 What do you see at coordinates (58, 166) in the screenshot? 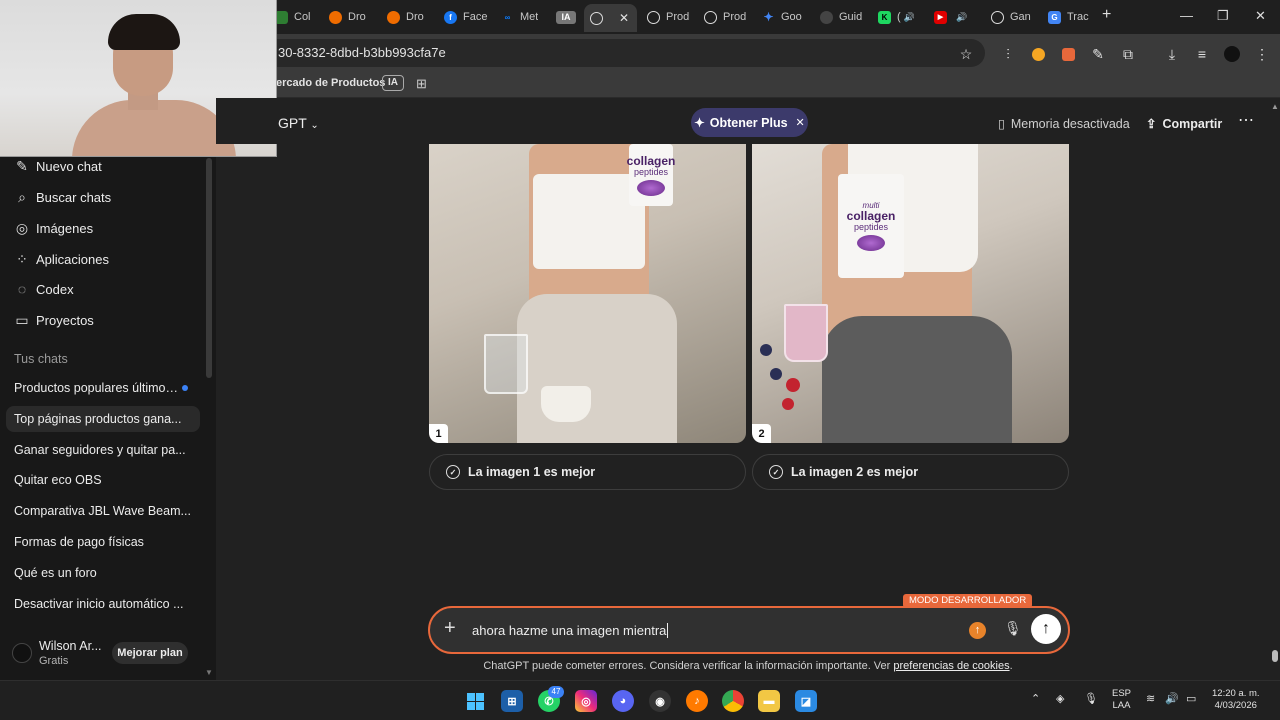
I see `sidebar-item-nuevo-chat: ✎ Nuevo chat` at bounding box center [58, 166].